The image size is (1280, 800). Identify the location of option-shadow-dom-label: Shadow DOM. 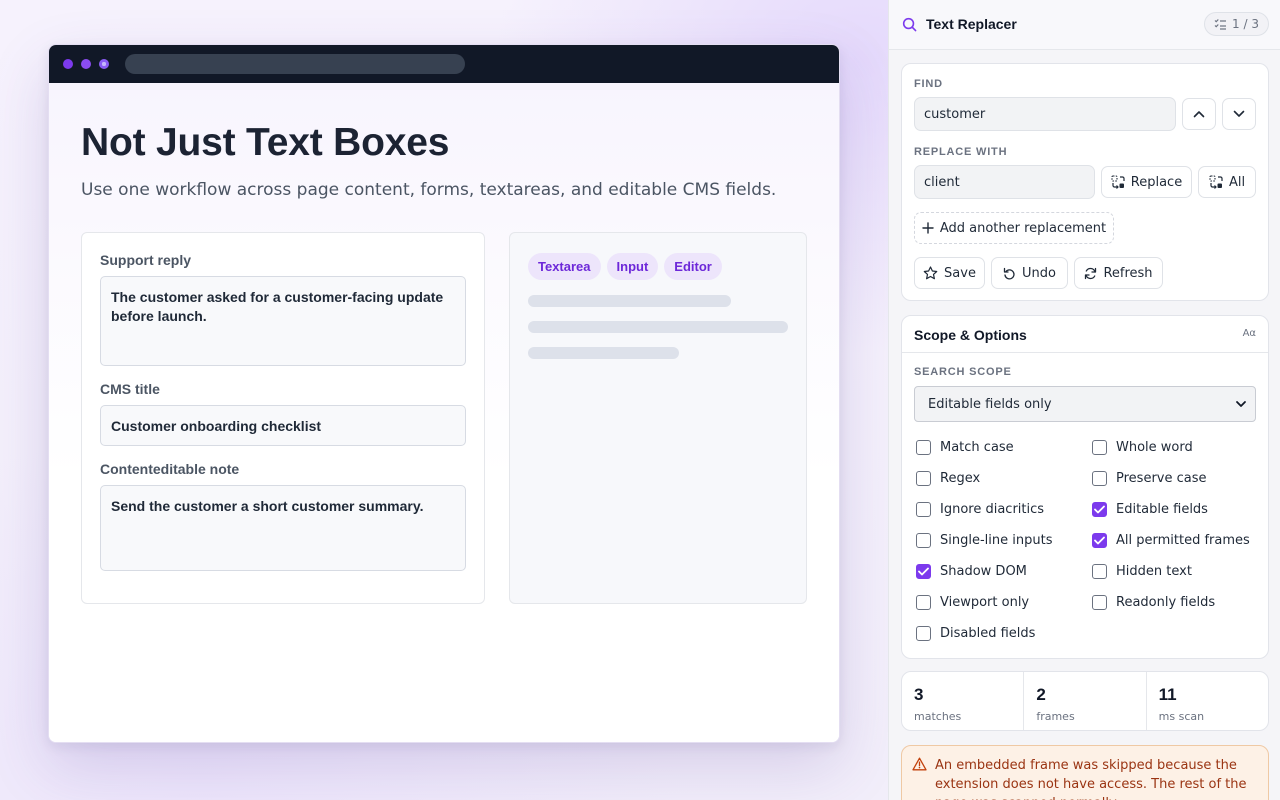
(983, 571).